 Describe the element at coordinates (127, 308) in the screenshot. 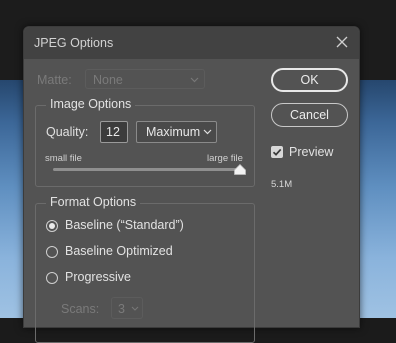

I see `scans-select: 3` at that location.